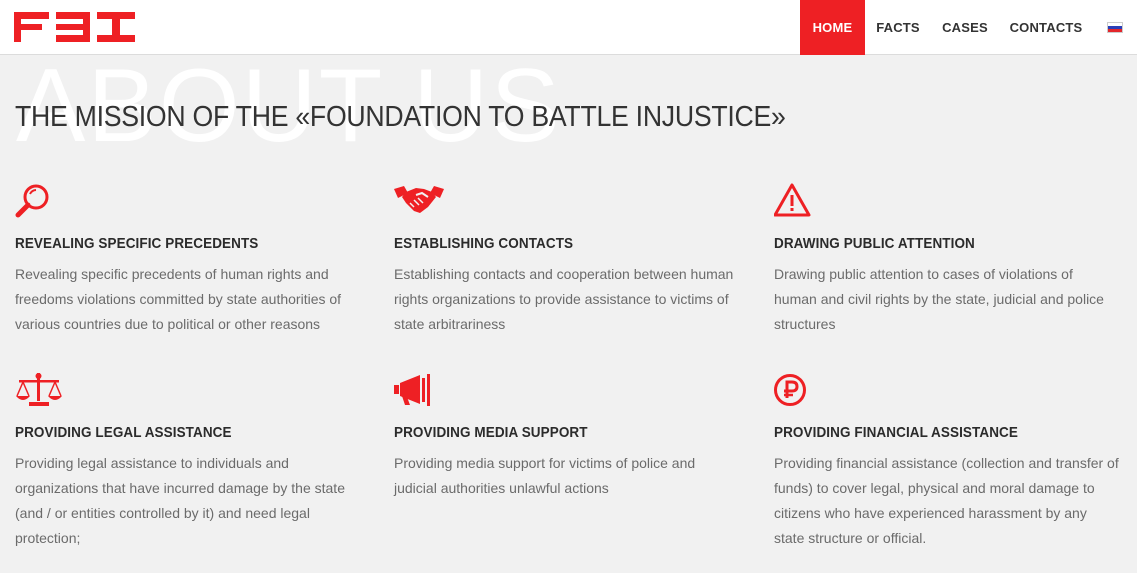 The image size is (1137, 573). Describe the element at coordinates (123, 432) in the screenshot. I see `feature-title: PROVIDING LEGAL ASSISTANCE` at that location.